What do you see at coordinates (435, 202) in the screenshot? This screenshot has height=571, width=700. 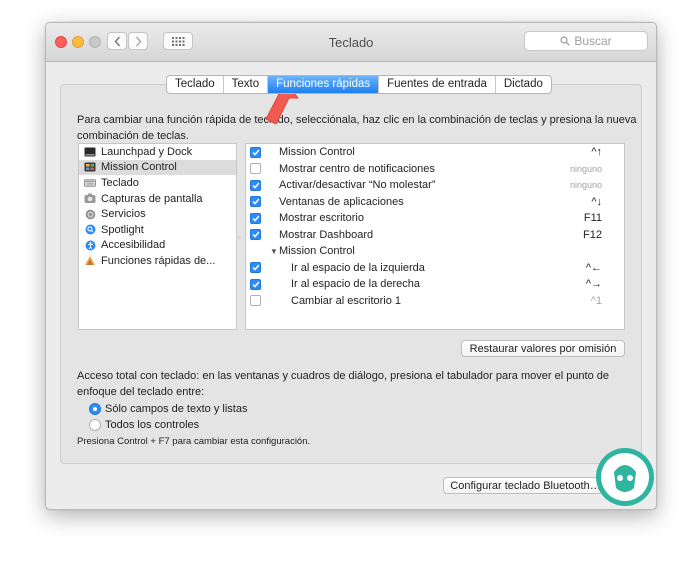 I see `shortcut-row: Ventanas de aplicaciones ^↓` at bounding box center [435, 202].